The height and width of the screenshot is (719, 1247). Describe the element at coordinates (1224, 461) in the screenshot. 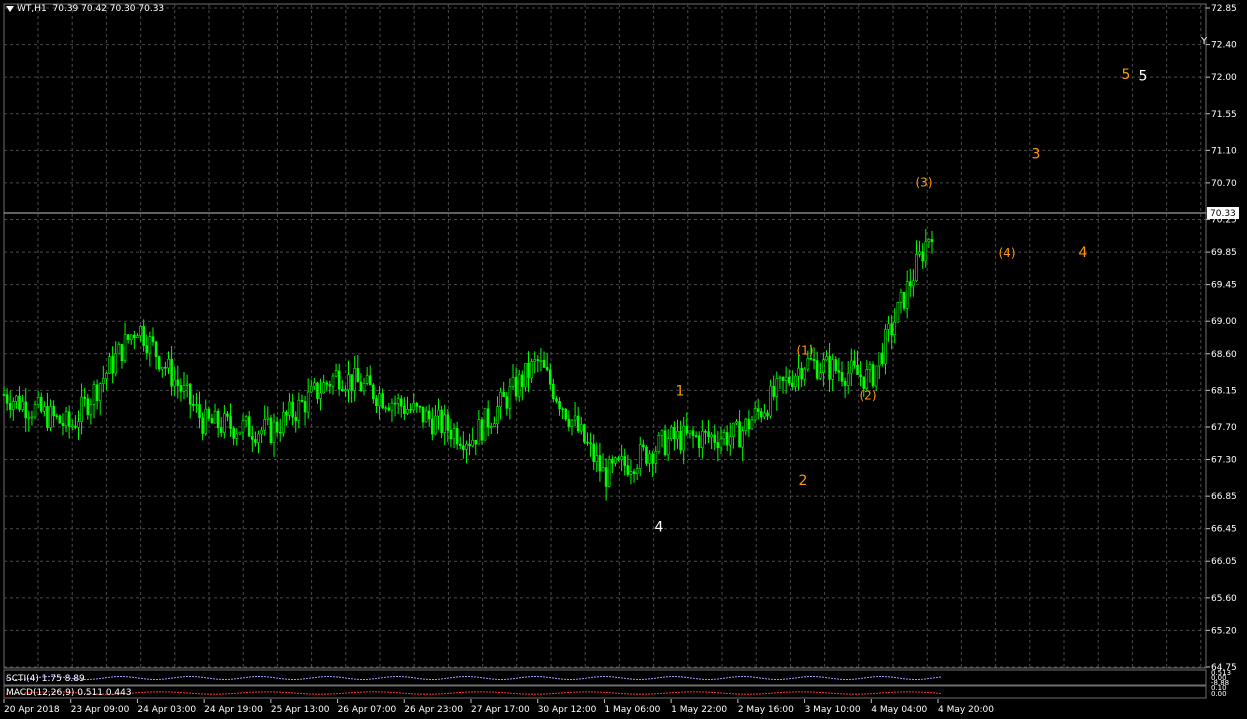

I see `price-tick-label: 67.30` at that location.